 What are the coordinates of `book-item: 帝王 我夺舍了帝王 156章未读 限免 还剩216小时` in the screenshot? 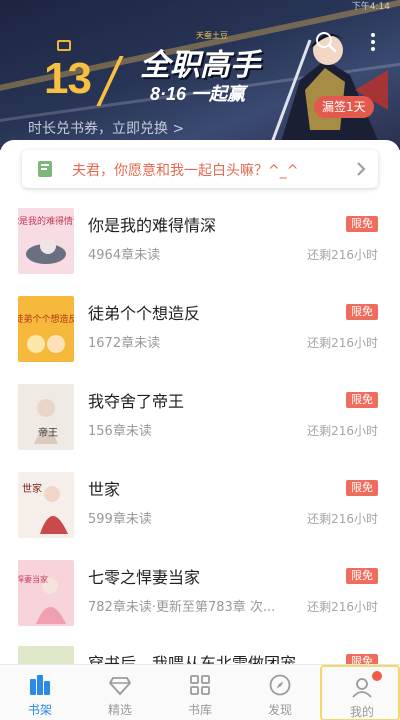 It's located at (200, 428).